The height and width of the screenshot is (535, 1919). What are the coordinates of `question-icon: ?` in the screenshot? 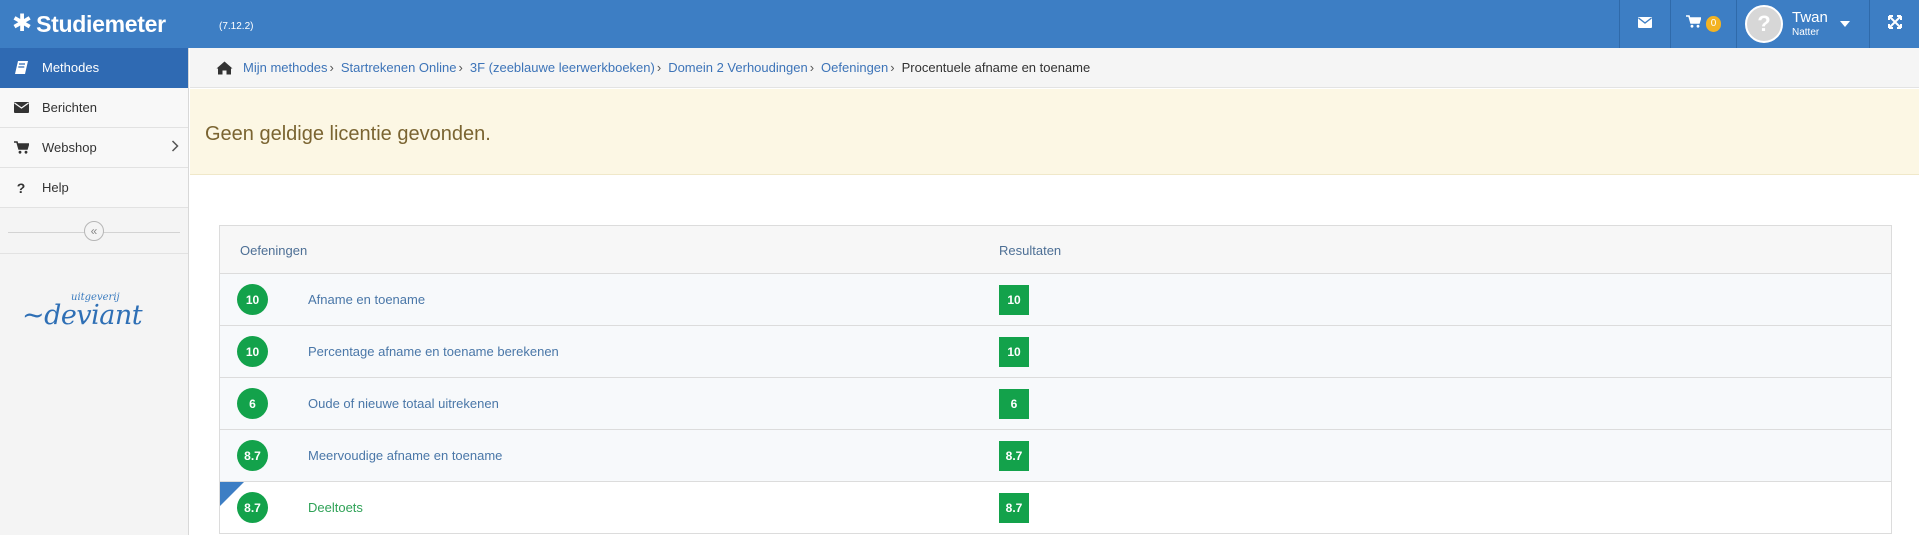 It's located at (21, 187).